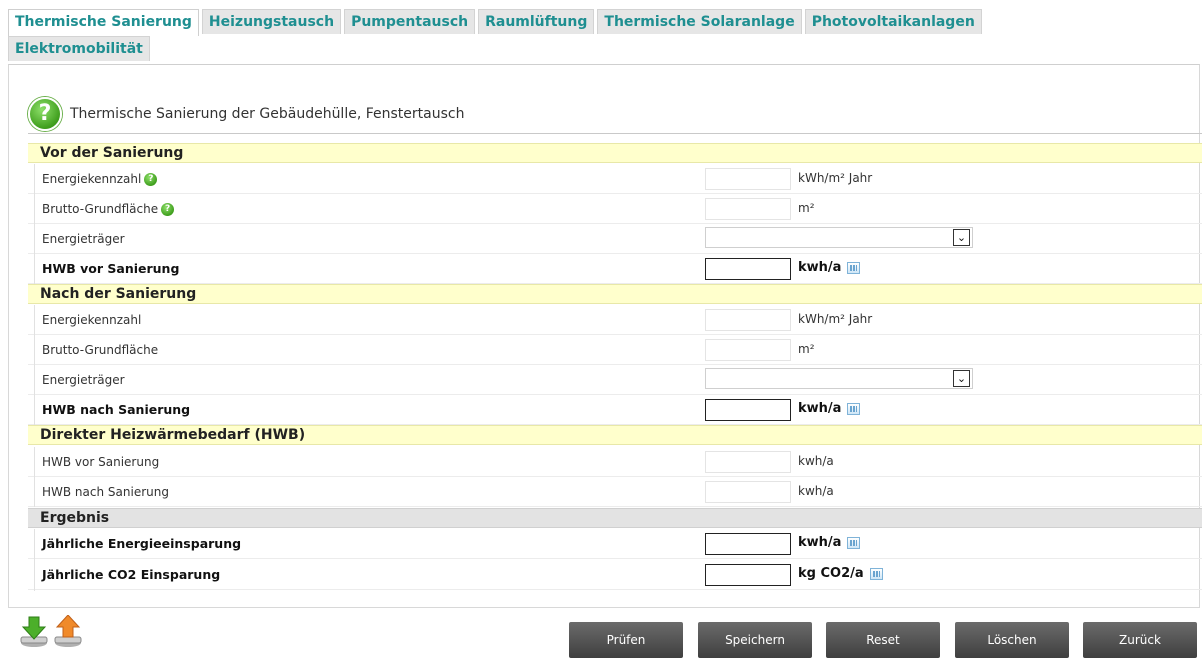 The image size is (1204, 660). What do you see at coordinates (748, 575) in the screenshot?
I see `co2-einsparung-input` at bounding box center [748, 575].